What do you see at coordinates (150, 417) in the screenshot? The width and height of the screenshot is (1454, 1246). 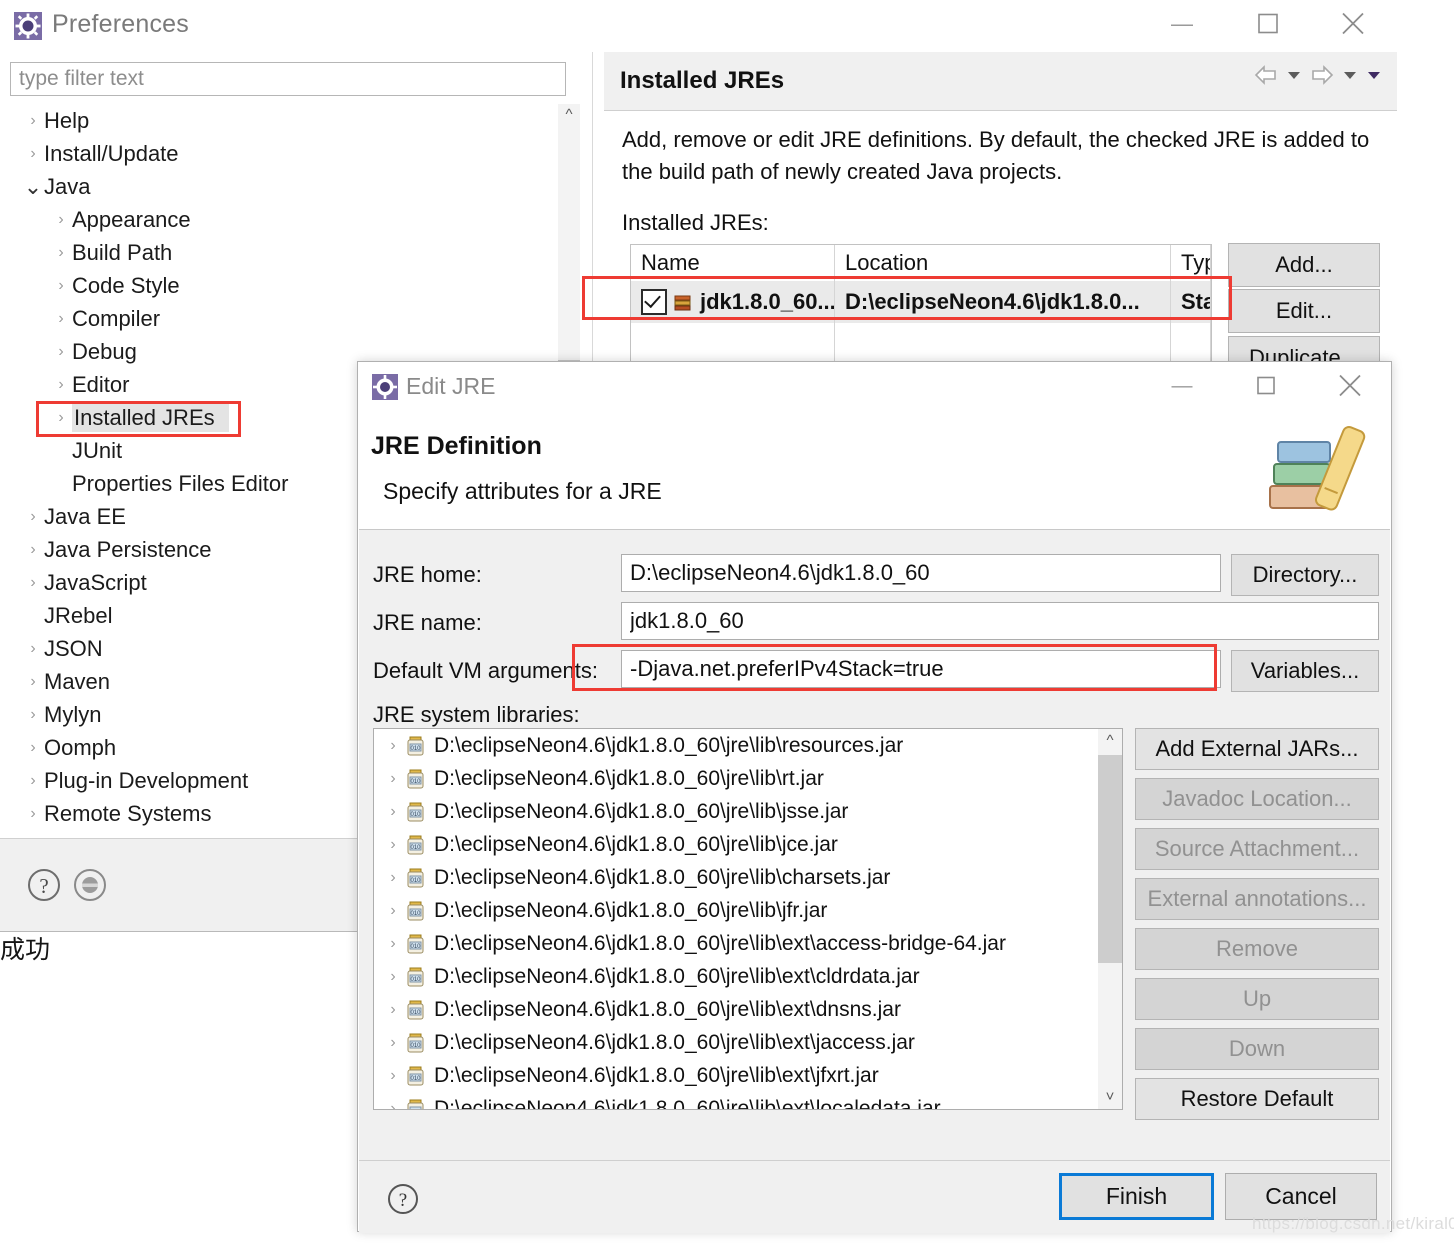 I see `sidebar-item-label: Installed JREs` at bounding box center [150, 417].